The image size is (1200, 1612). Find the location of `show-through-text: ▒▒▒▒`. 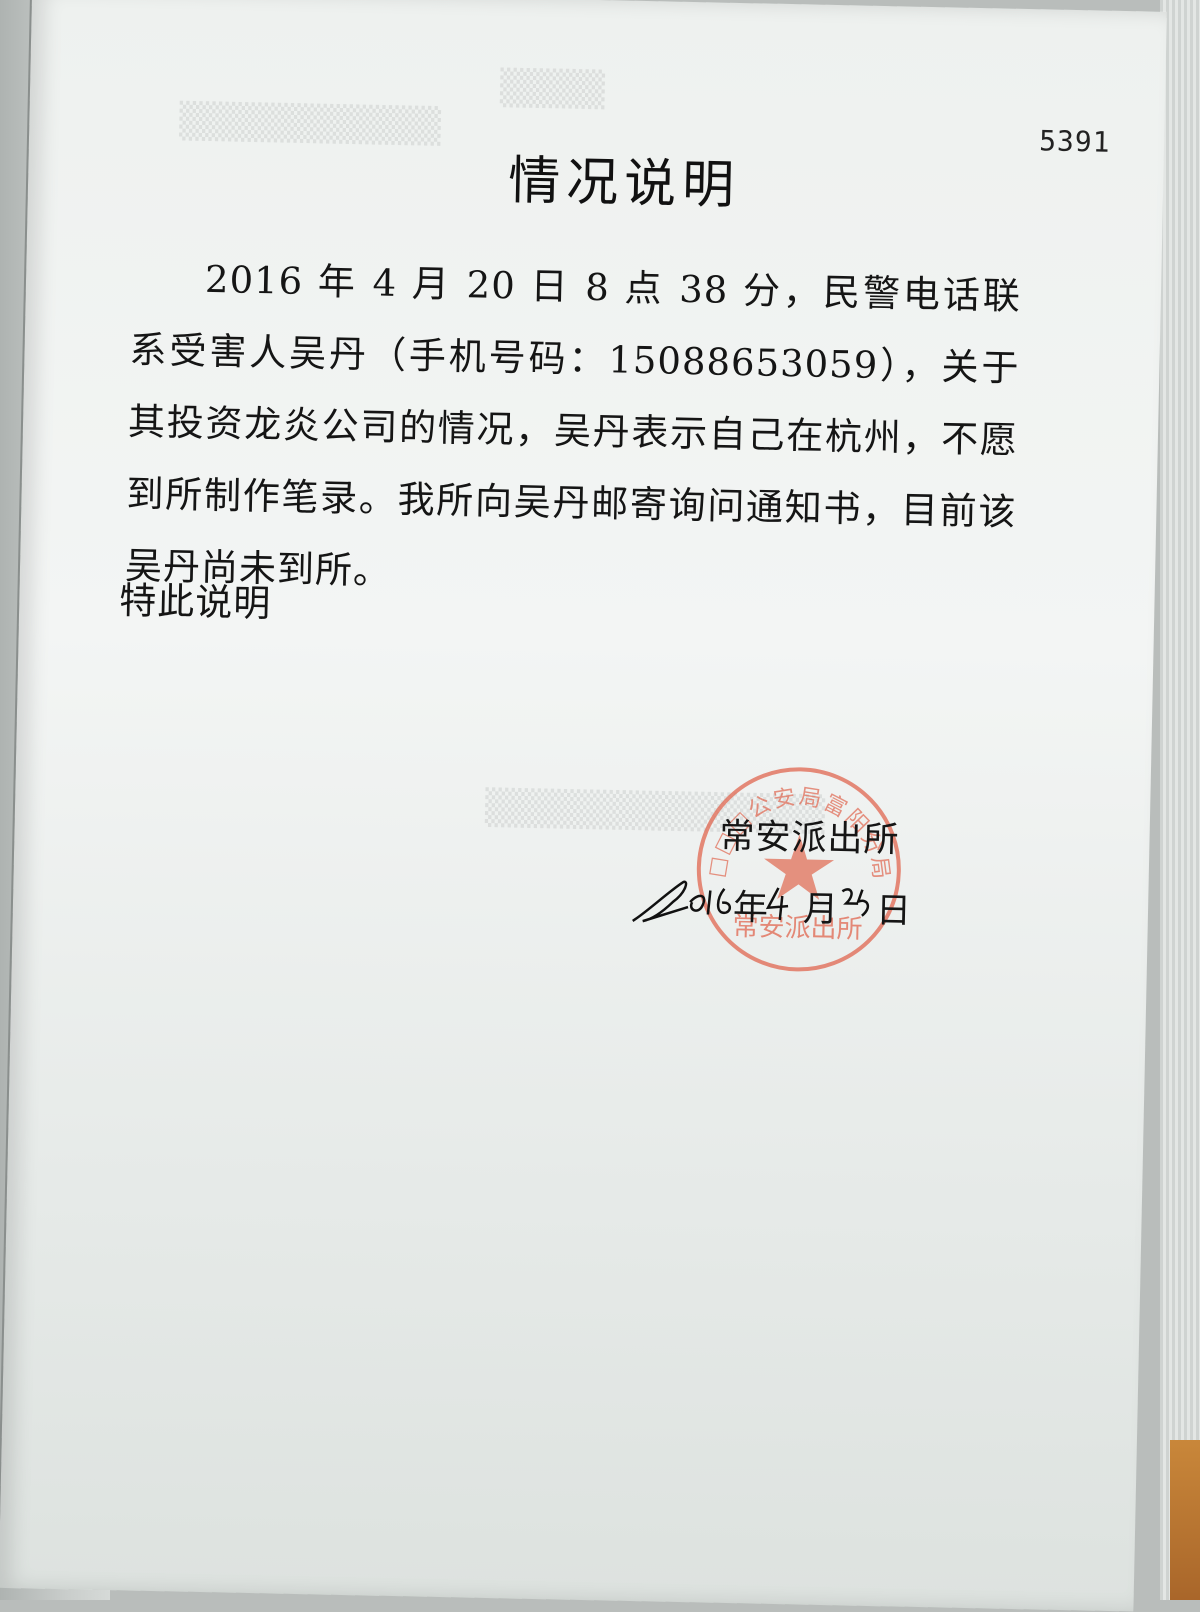

show-through-text: ▒▒▒▒ is located at coordinates (552, 89).